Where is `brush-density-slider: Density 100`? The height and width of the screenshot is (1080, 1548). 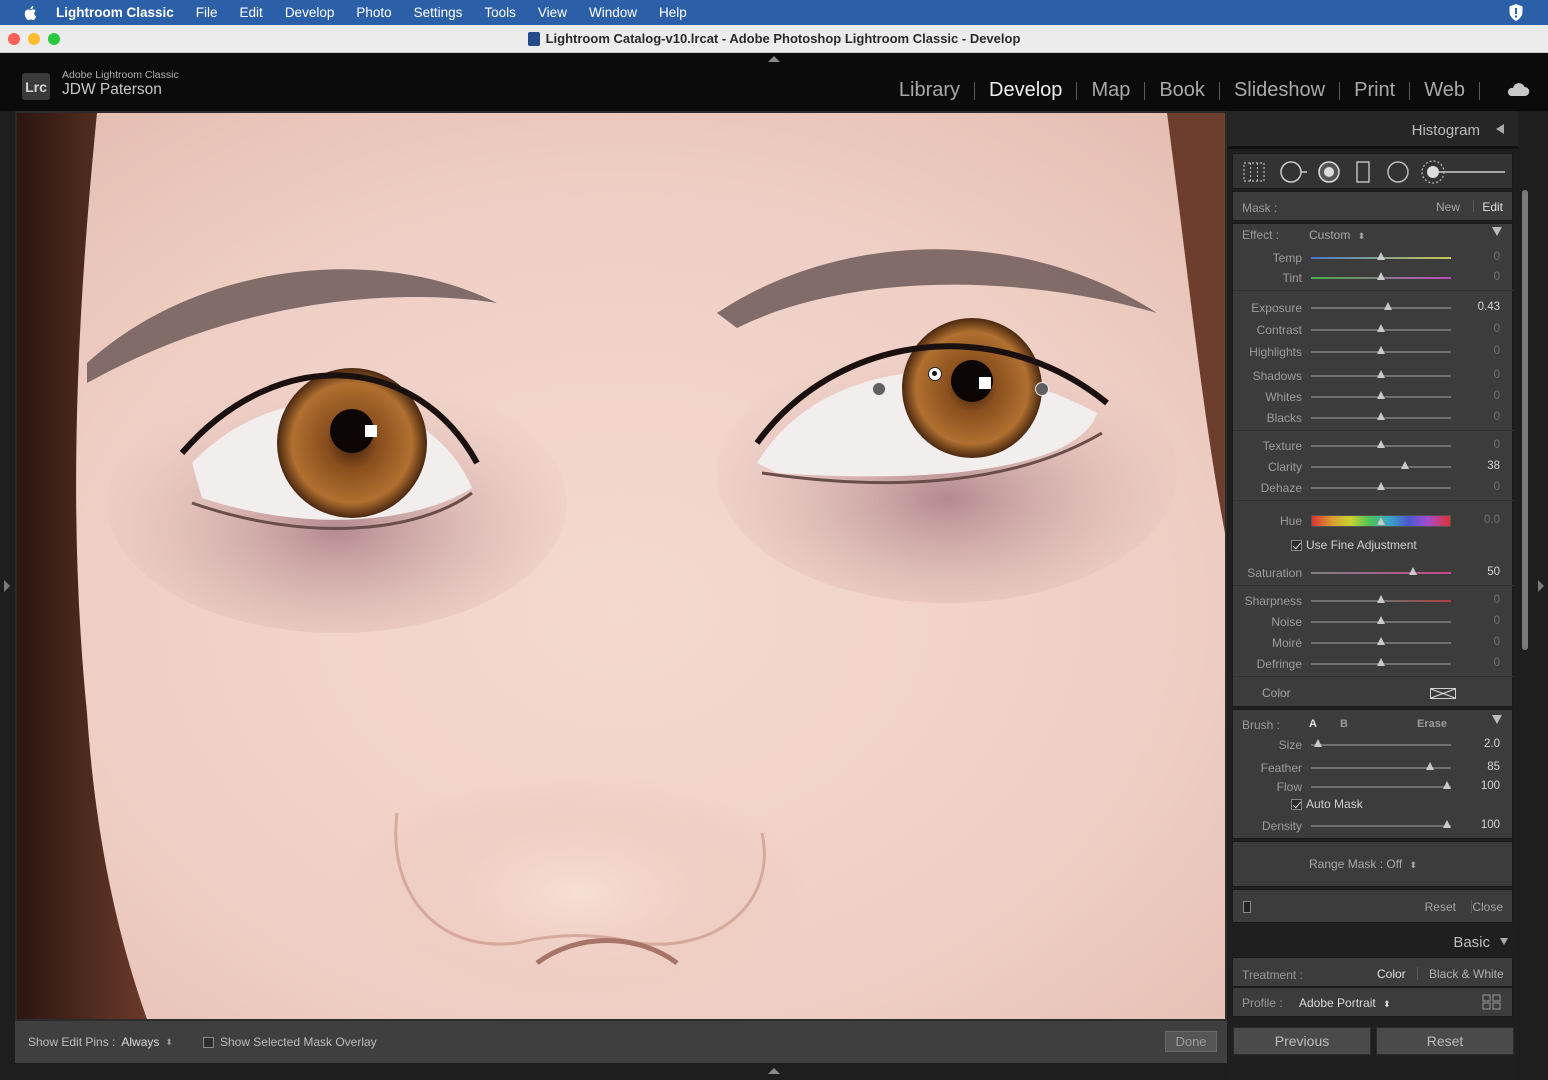
brush-density-slider: Density 100 is located at coordinates (1373, 826).